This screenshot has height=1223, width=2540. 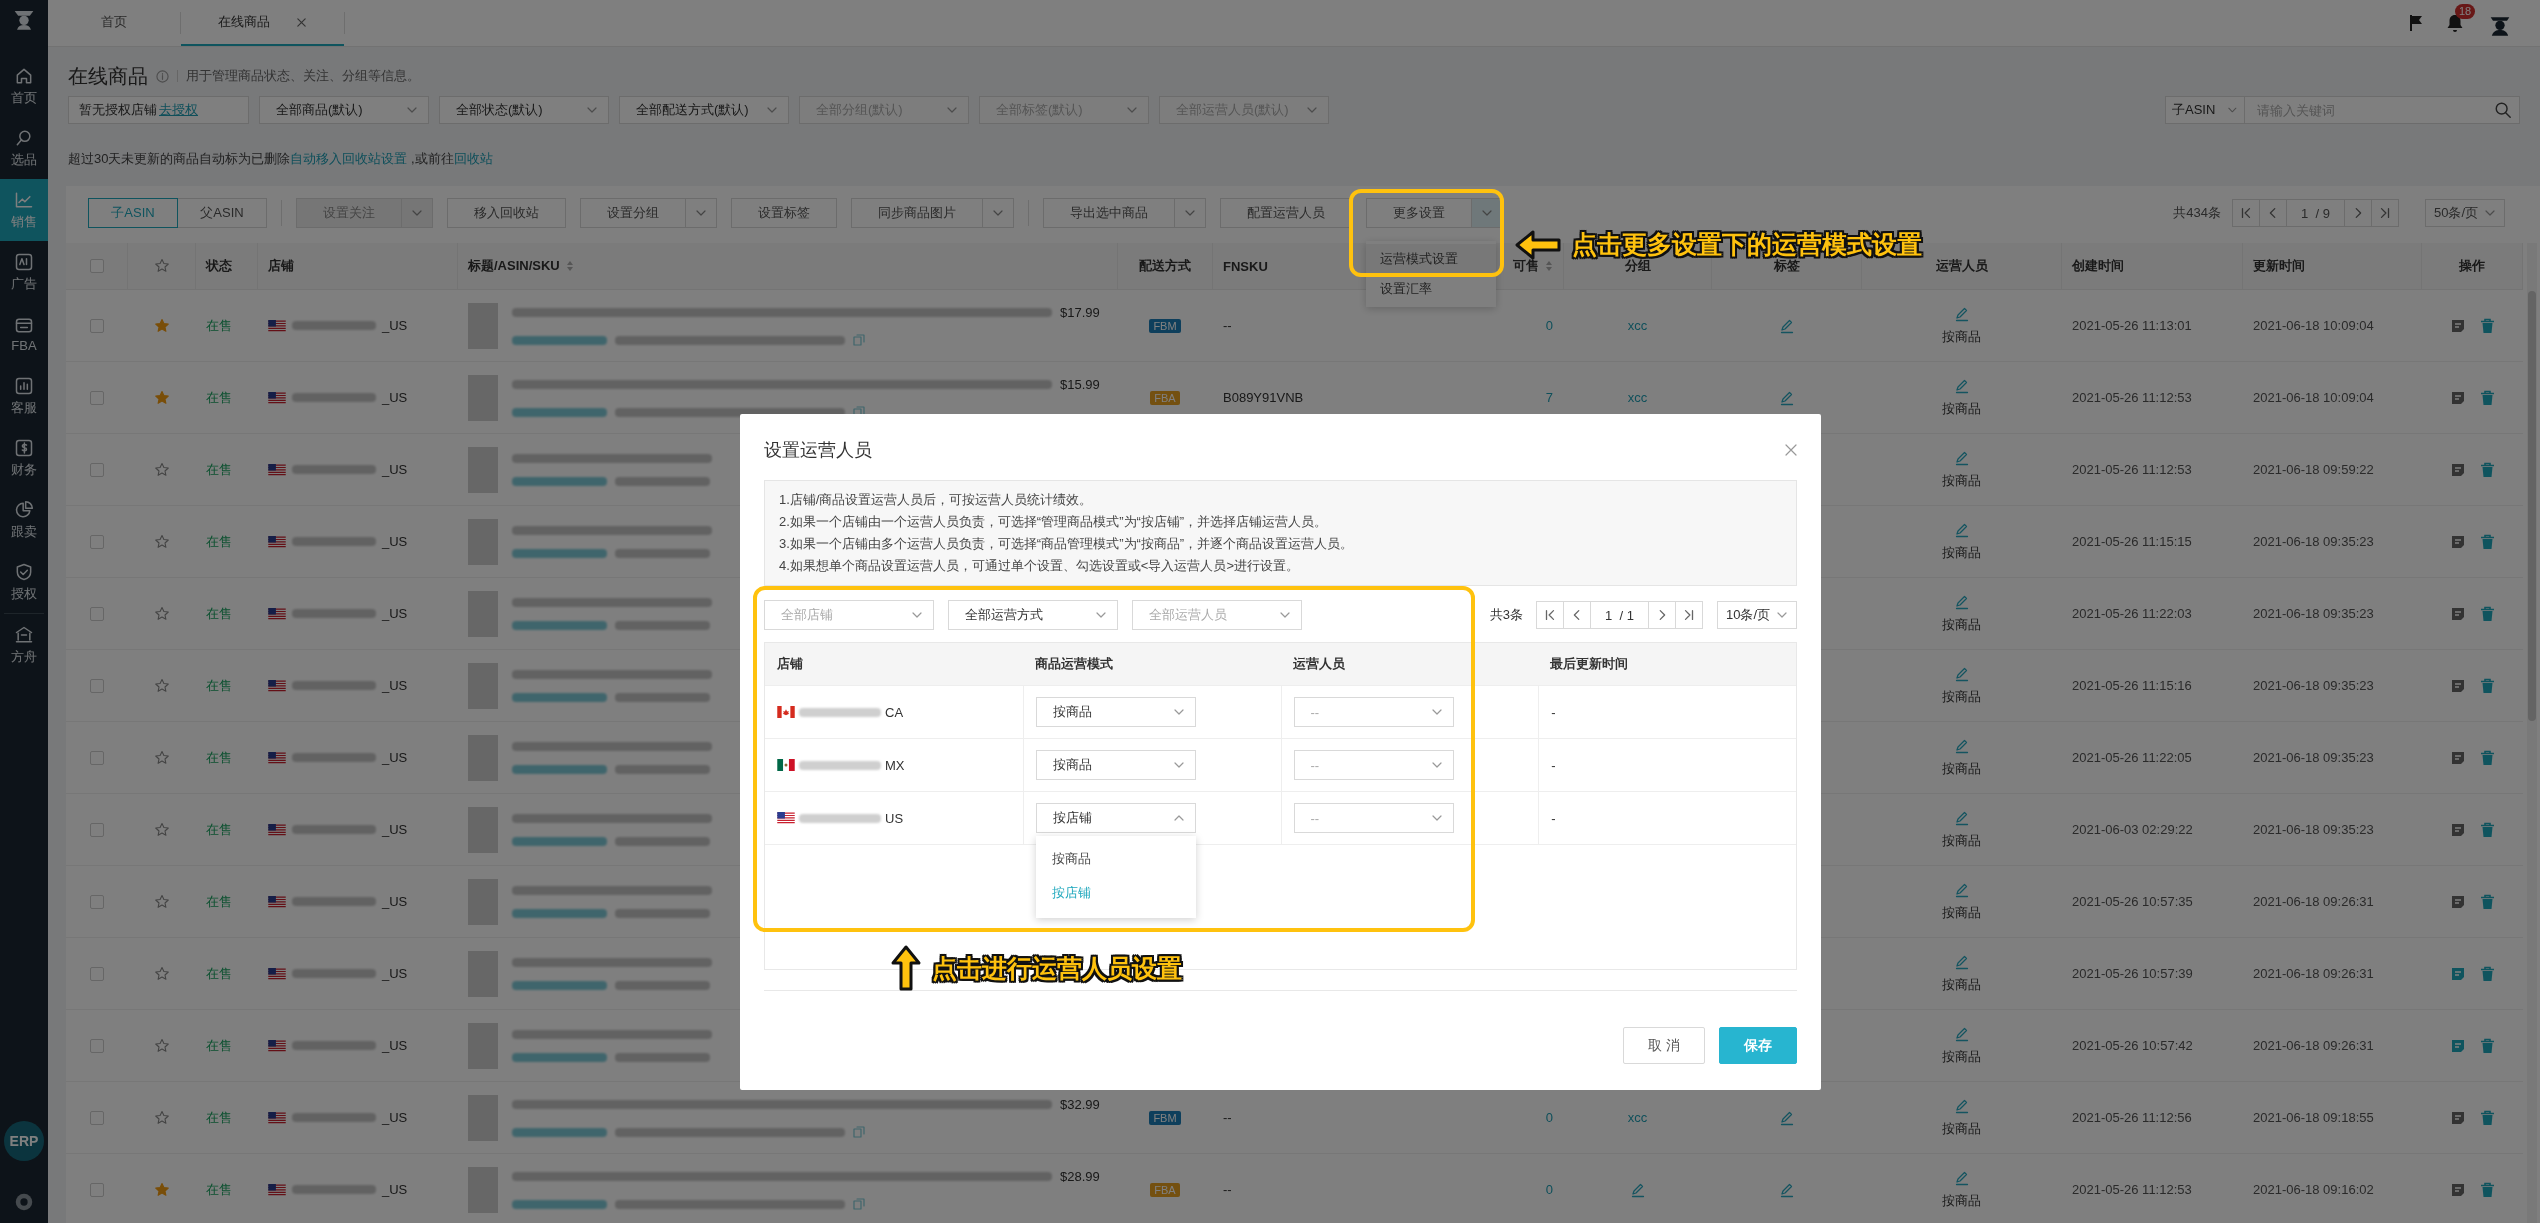 I want to click on toolbar-button: 同步商品图片, so click(x=916, y=213).